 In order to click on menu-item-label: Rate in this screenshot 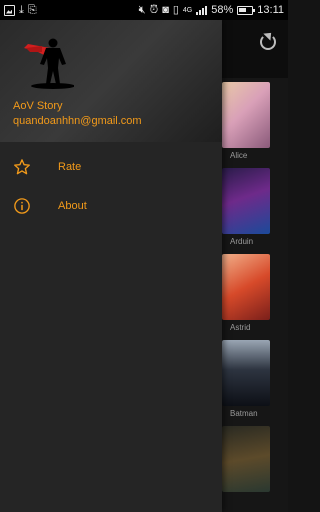, I will do `click(70, 166)`.